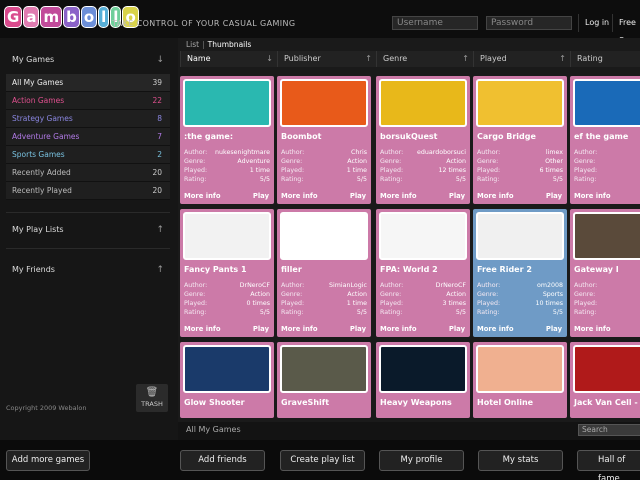 The image size is (640, 480). Describe the element at coordinates (38, 82) in the screenshot. I see `sidebar-item-label: All My Games` at that location.